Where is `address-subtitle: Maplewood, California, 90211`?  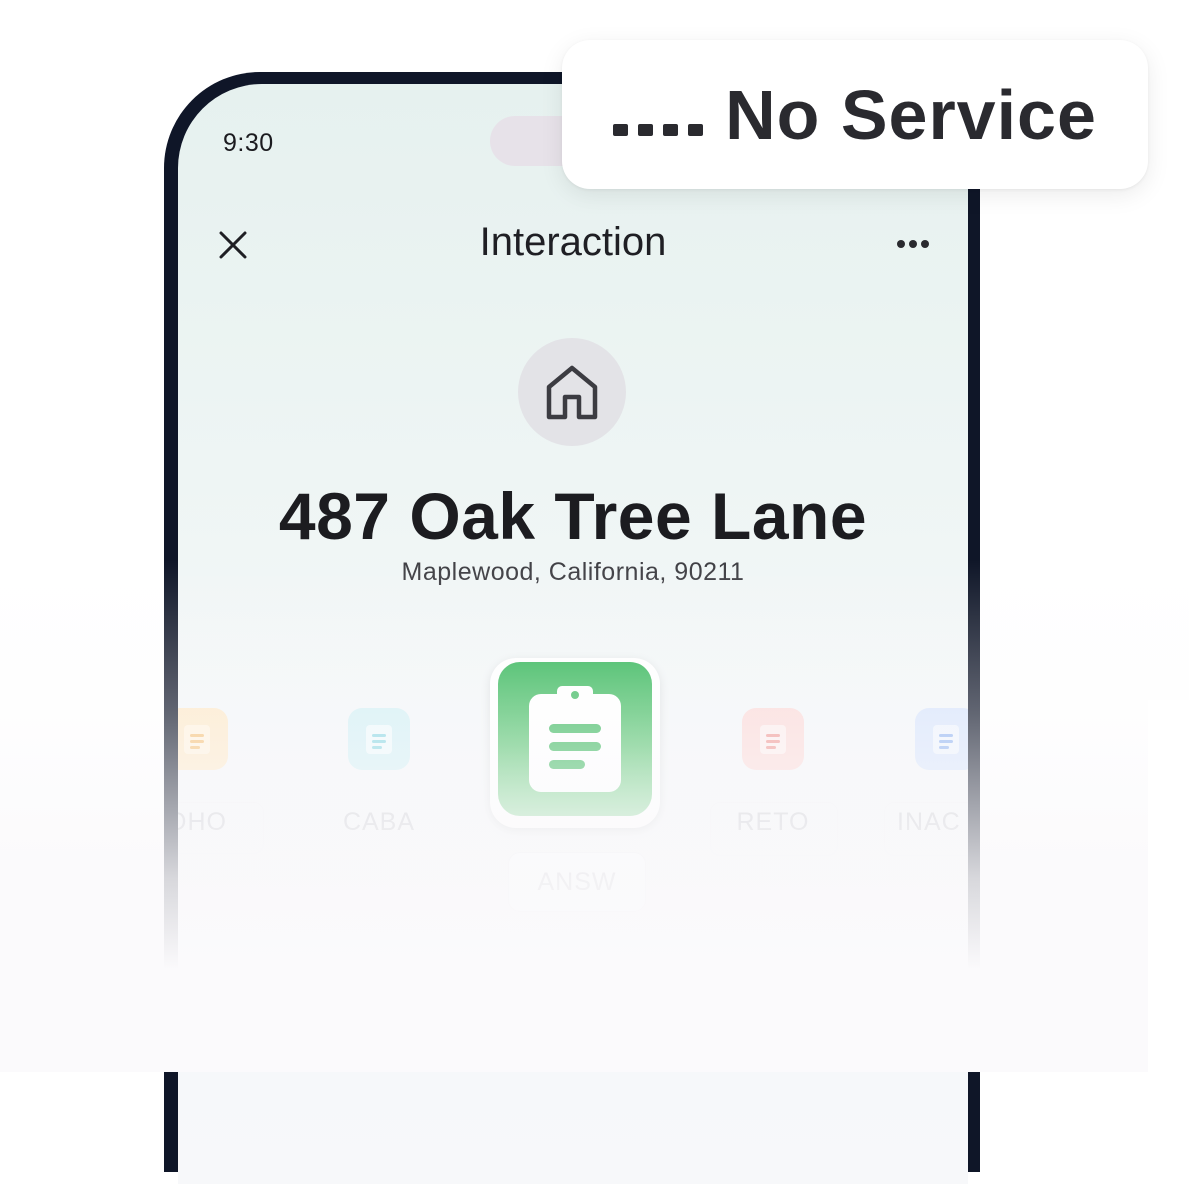 address-subtitle: Maplewood, California, 90211 is located at coordinates (573, 572).